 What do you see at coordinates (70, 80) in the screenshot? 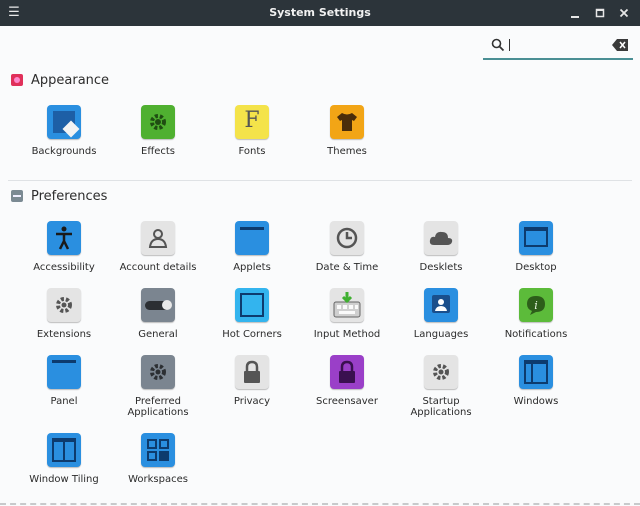
I see `section-title: Appearance` at bounding box center [70, 80].